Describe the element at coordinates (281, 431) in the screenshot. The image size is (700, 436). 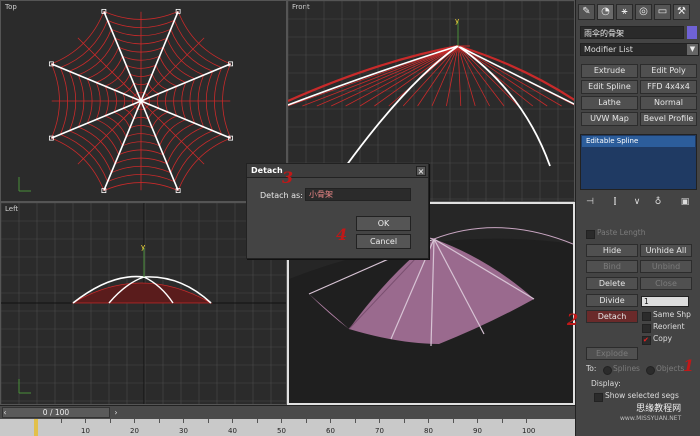
I see `ruler-number: 50` at that location.